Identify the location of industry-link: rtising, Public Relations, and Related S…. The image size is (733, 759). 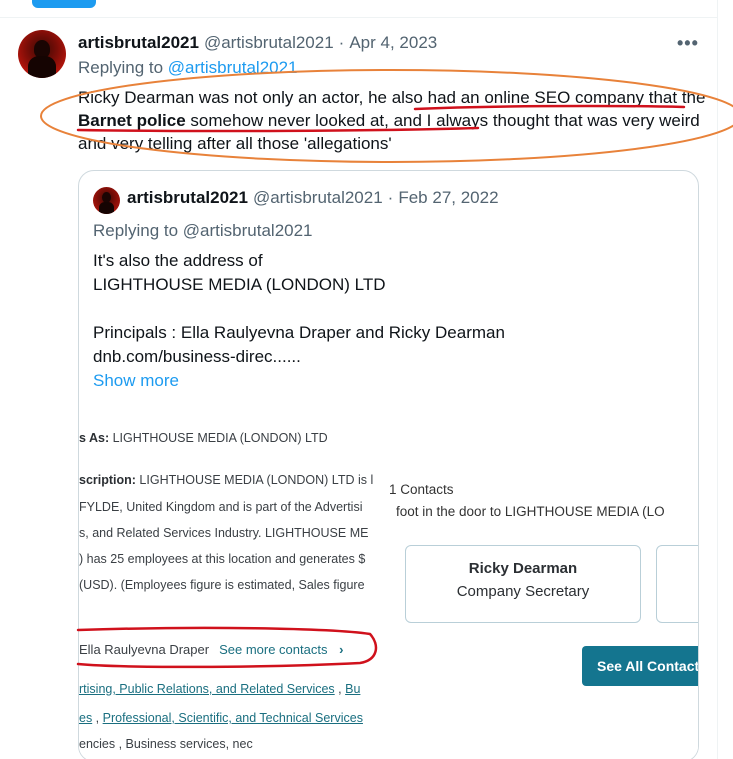
(207, 689).